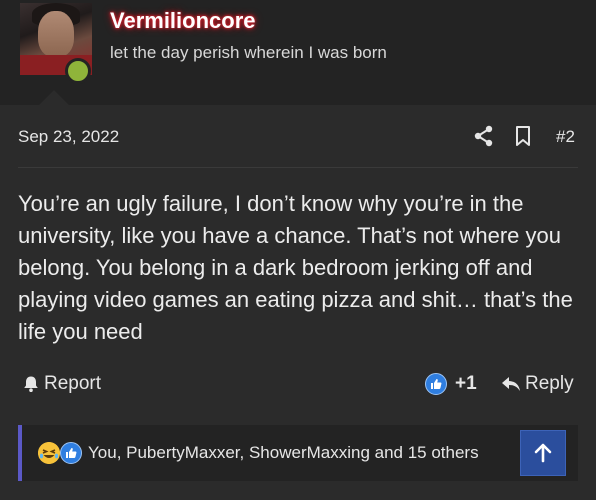  I want to click on avatar-face, so click(56, 34).